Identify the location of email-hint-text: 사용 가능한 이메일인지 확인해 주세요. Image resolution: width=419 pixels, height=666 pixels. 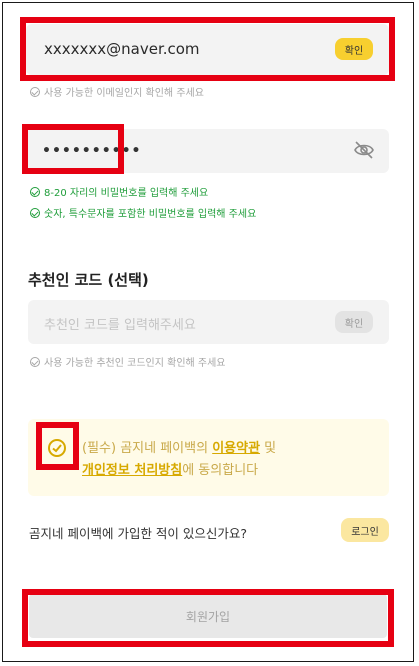
(124, 93).